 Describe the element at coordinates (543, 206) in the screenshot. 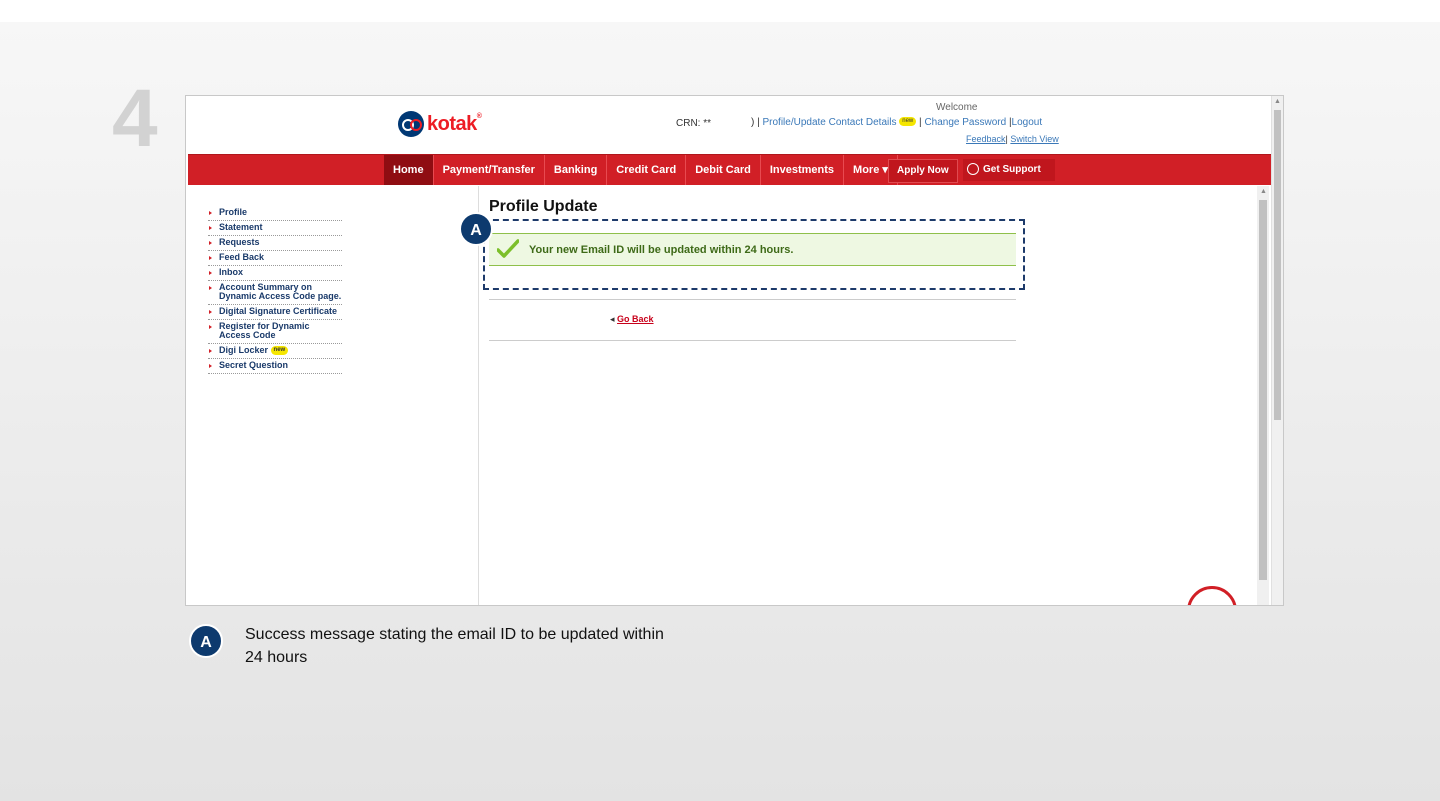

I see `page-title: Profile Update` at that location.